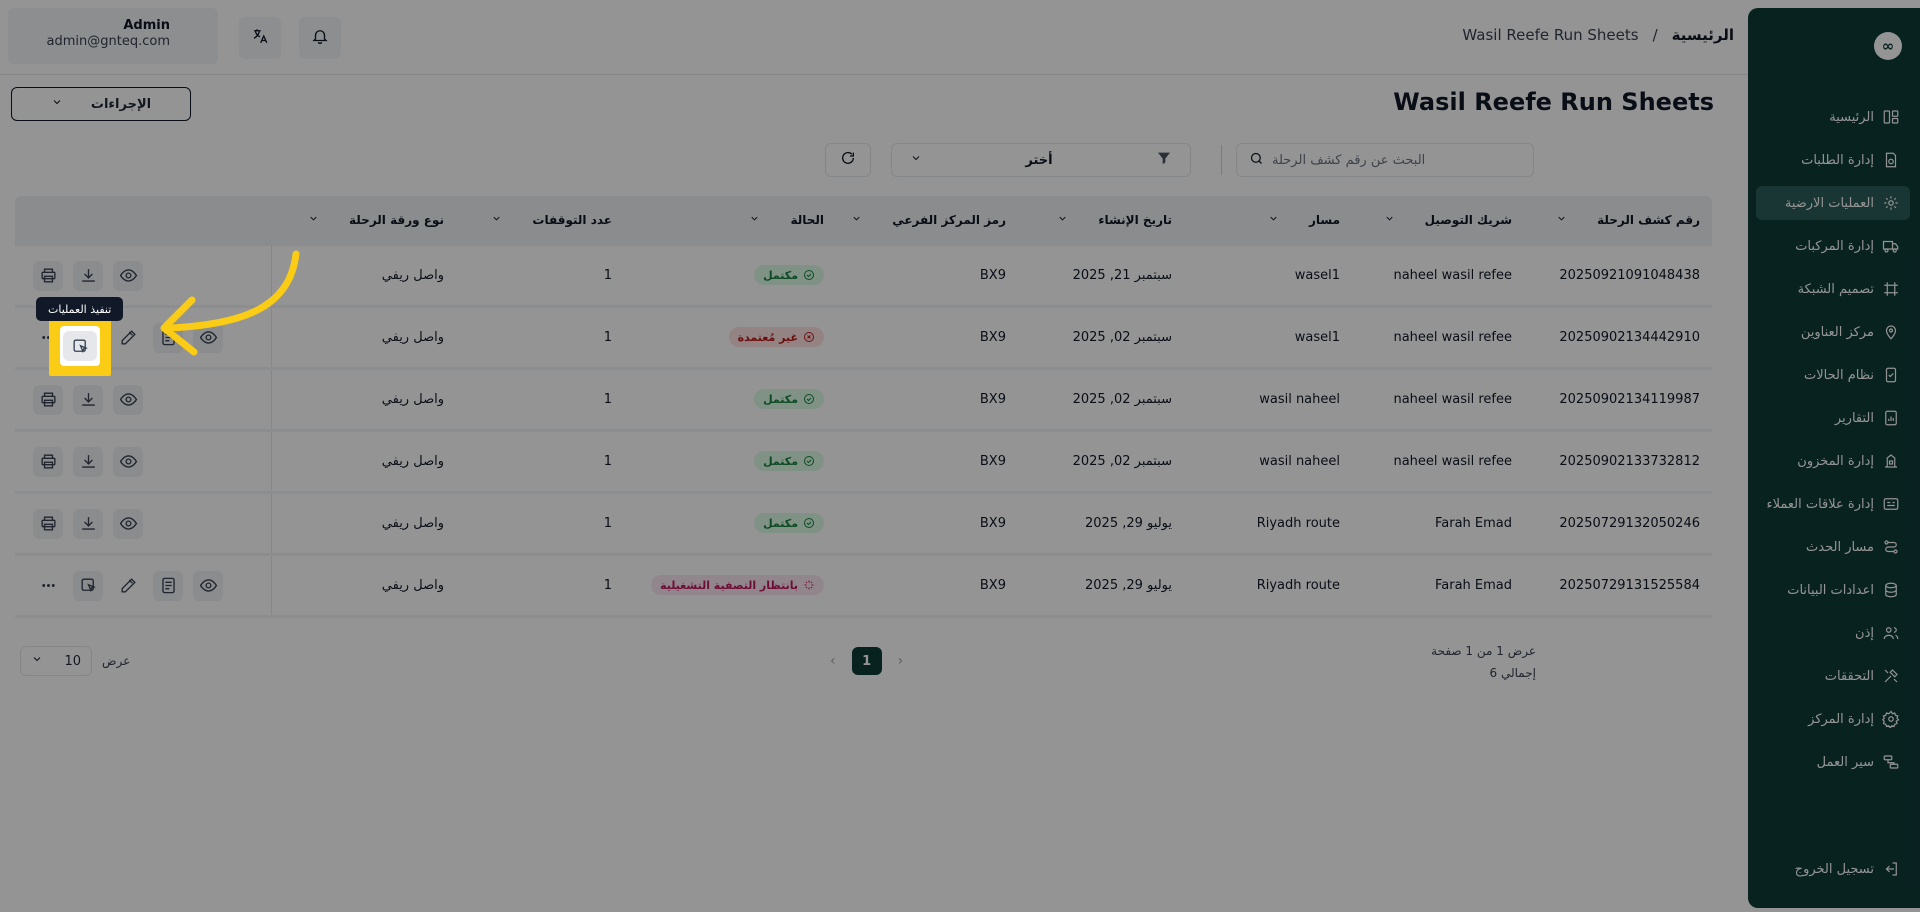 The height and width of the screenshot is (912, 1920). Describe the element at coordinates (856, 220) in the screenshot. I see `sort-icon` at that location.